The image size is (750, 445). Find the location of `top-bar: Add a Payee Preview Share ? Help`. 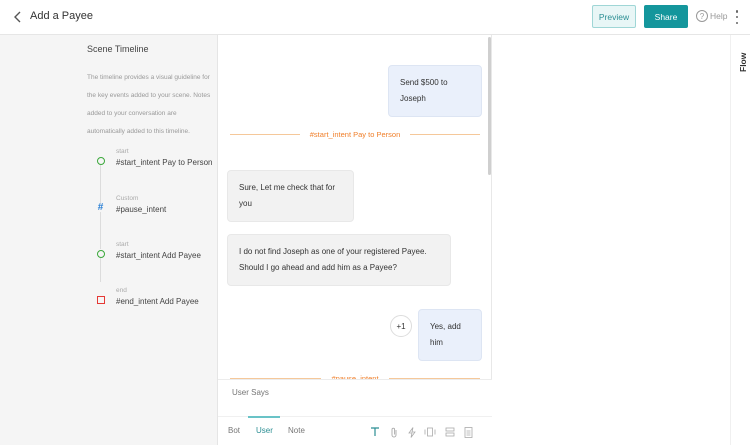

top-bar: Add a Payee Preview Share ? Help is located at coordinates (375, 17).